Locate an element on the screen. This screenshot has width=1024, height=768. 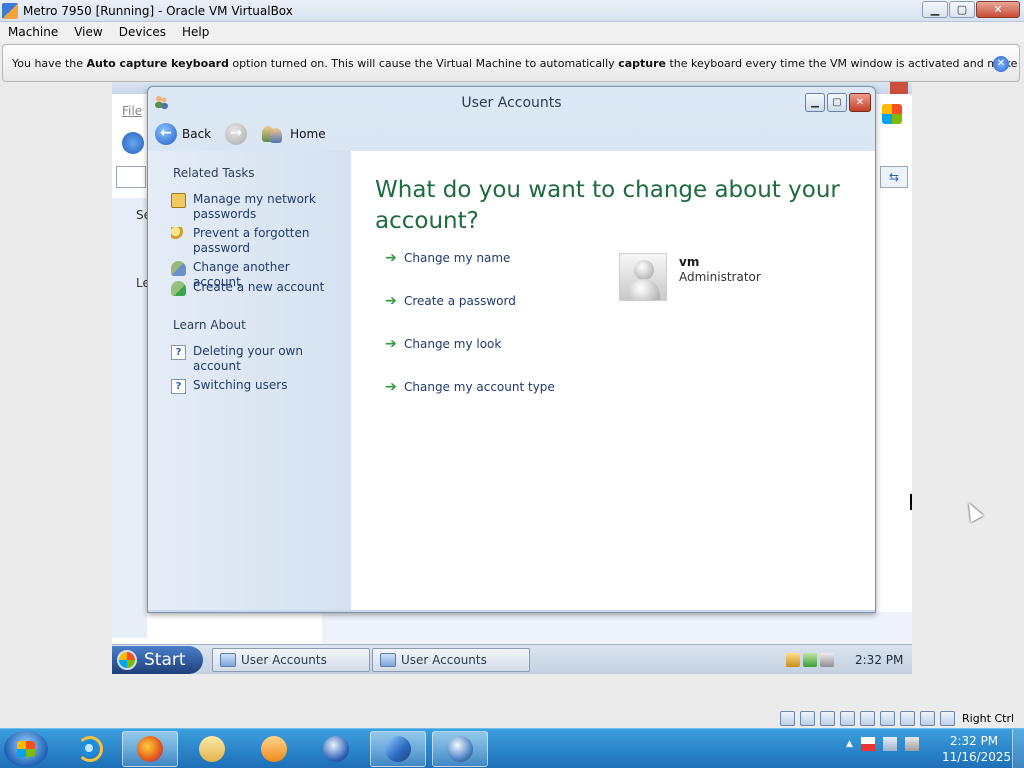
network-adapter-icon is located at coordinates (887, 718).